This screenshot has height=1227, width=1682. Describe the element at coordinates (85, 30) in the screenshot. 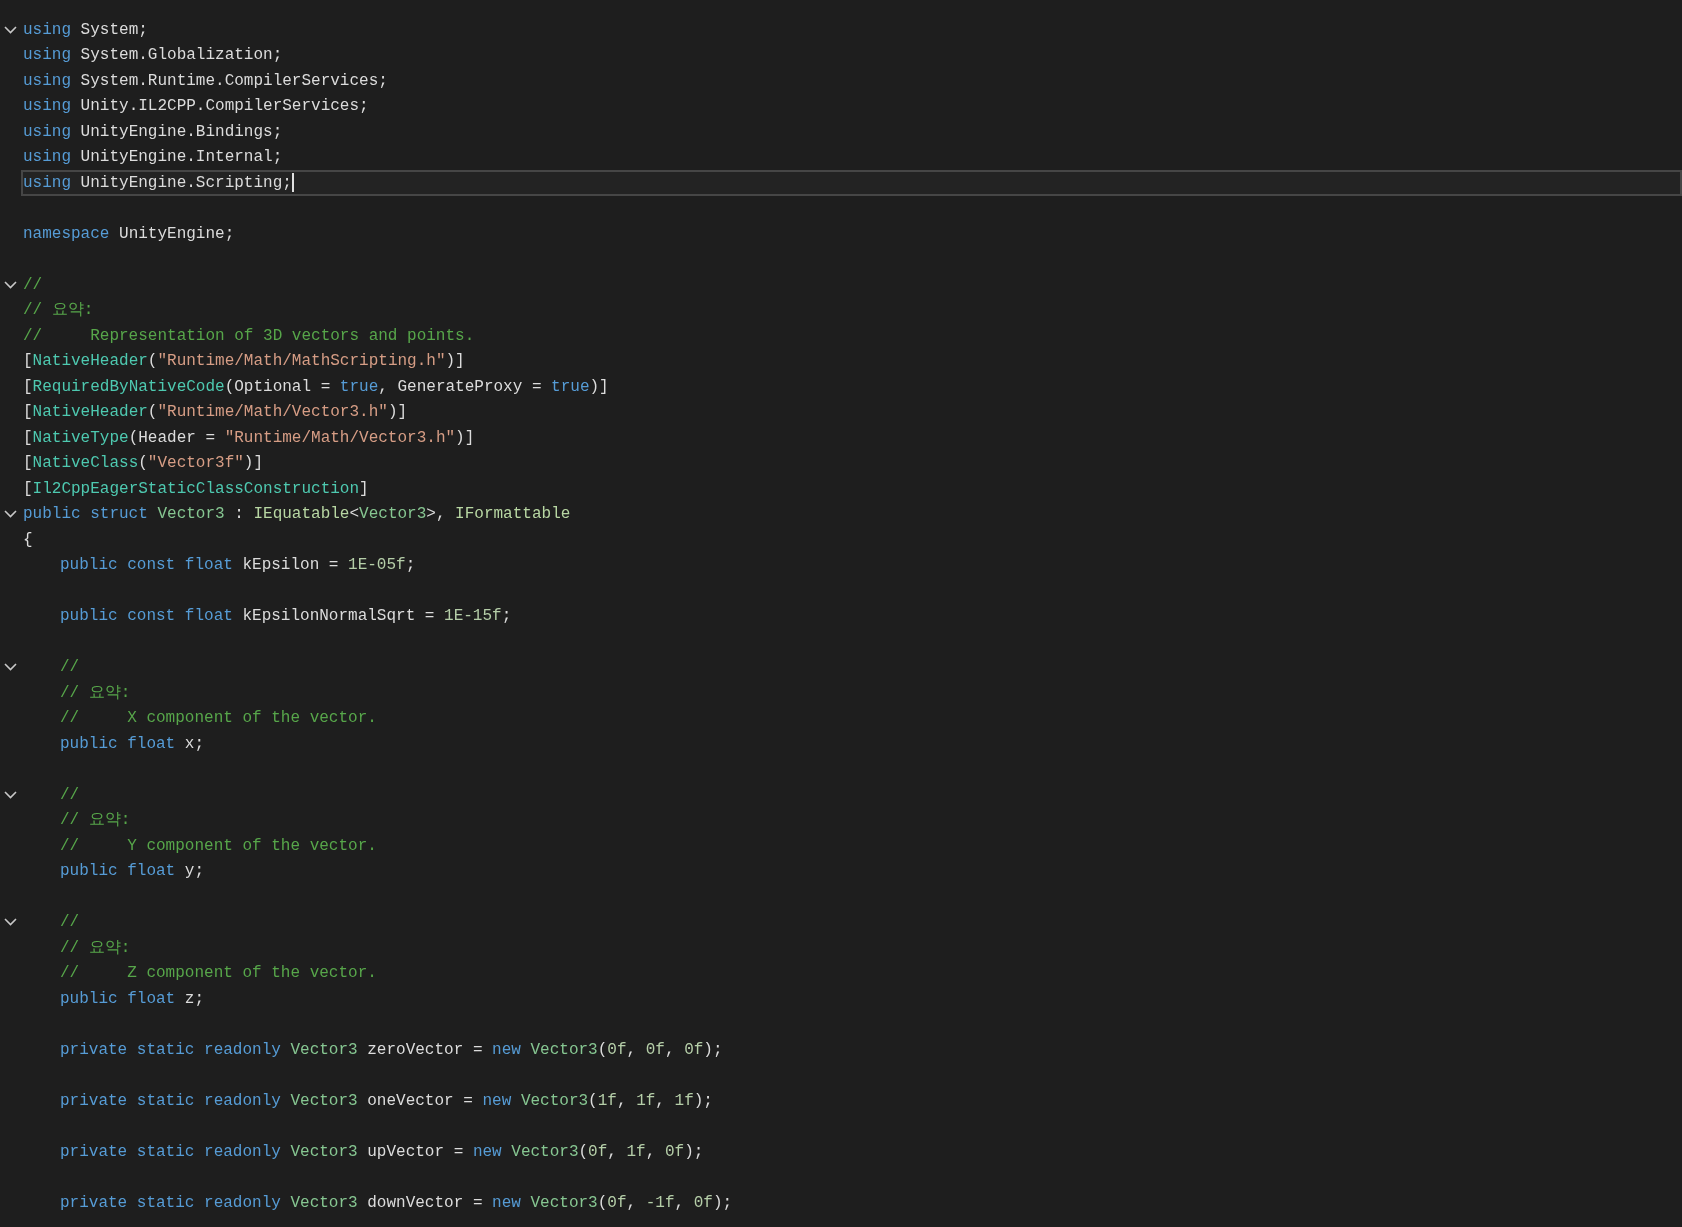

I see `code-line: using System;` at that location.